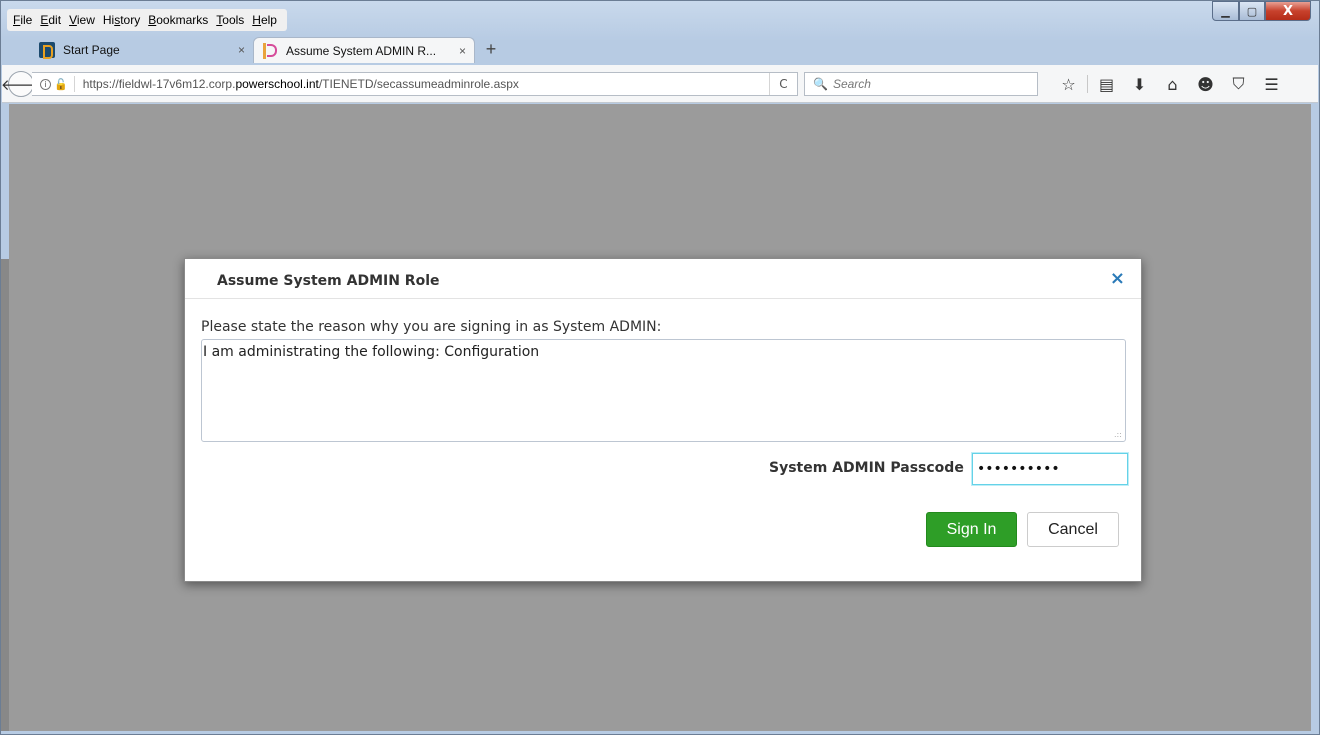 The image size is (1320, 735). Describe the element at coordinates (1288, 11) in the screenshot. I see `close-window-button: X` at that location.